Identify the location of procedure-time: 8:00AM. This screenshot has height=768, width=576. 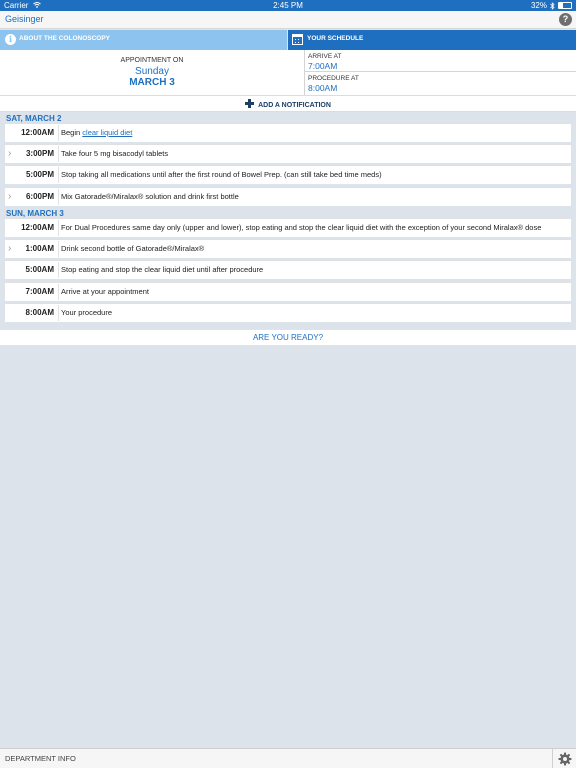
(323, 88).